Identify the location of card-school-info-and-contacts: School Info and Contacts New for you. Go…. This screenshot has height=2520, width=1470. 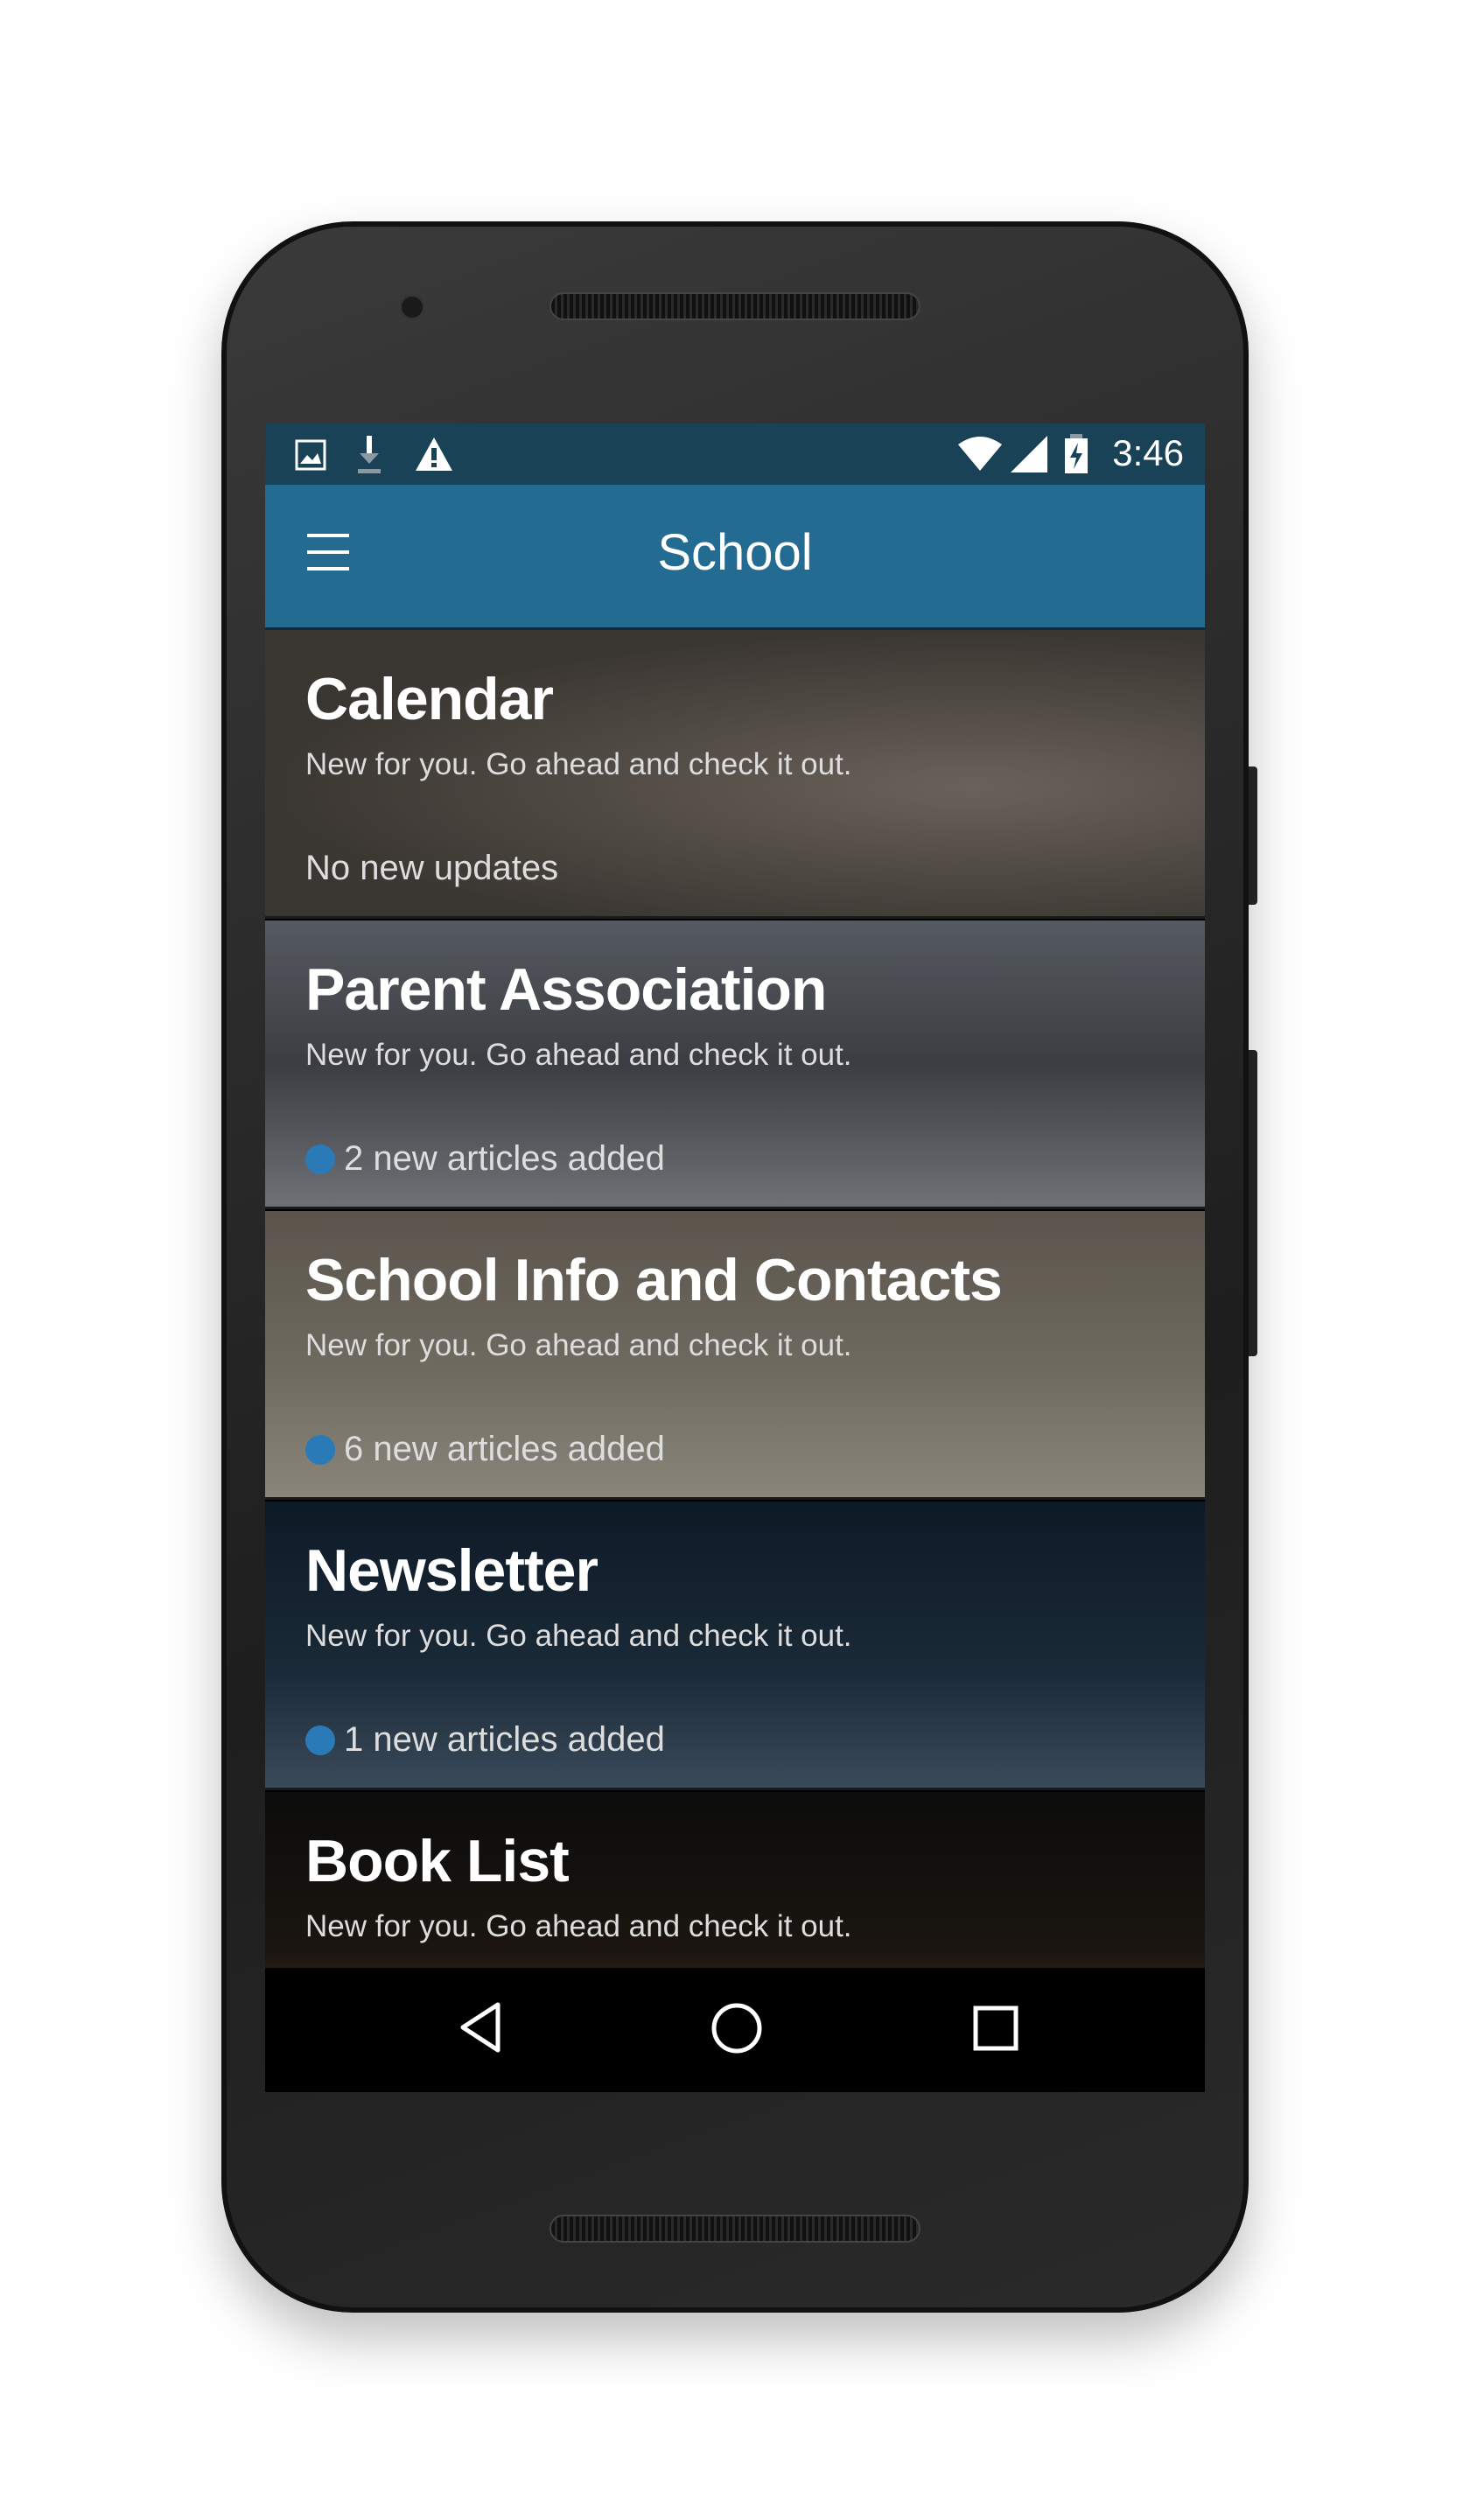
(735, 1355).